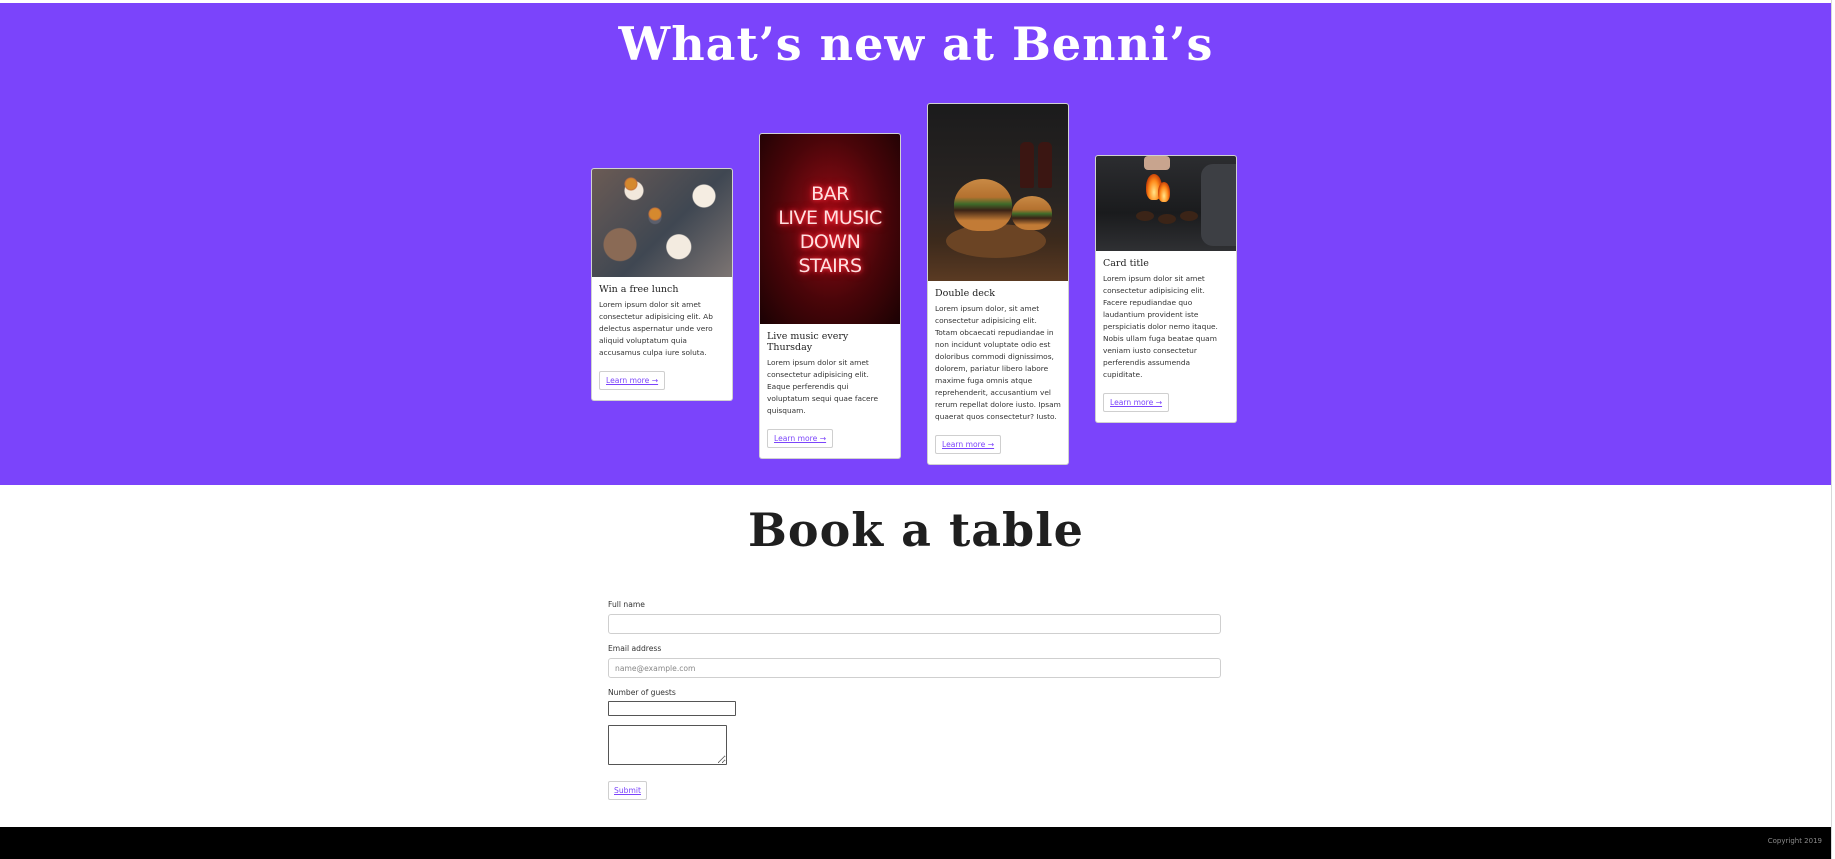 This screenshot has width=1835, height=859. Describe the element at coordinates (917, 843) in the screenshot. I see `footer: Copyright 2019` at that location.